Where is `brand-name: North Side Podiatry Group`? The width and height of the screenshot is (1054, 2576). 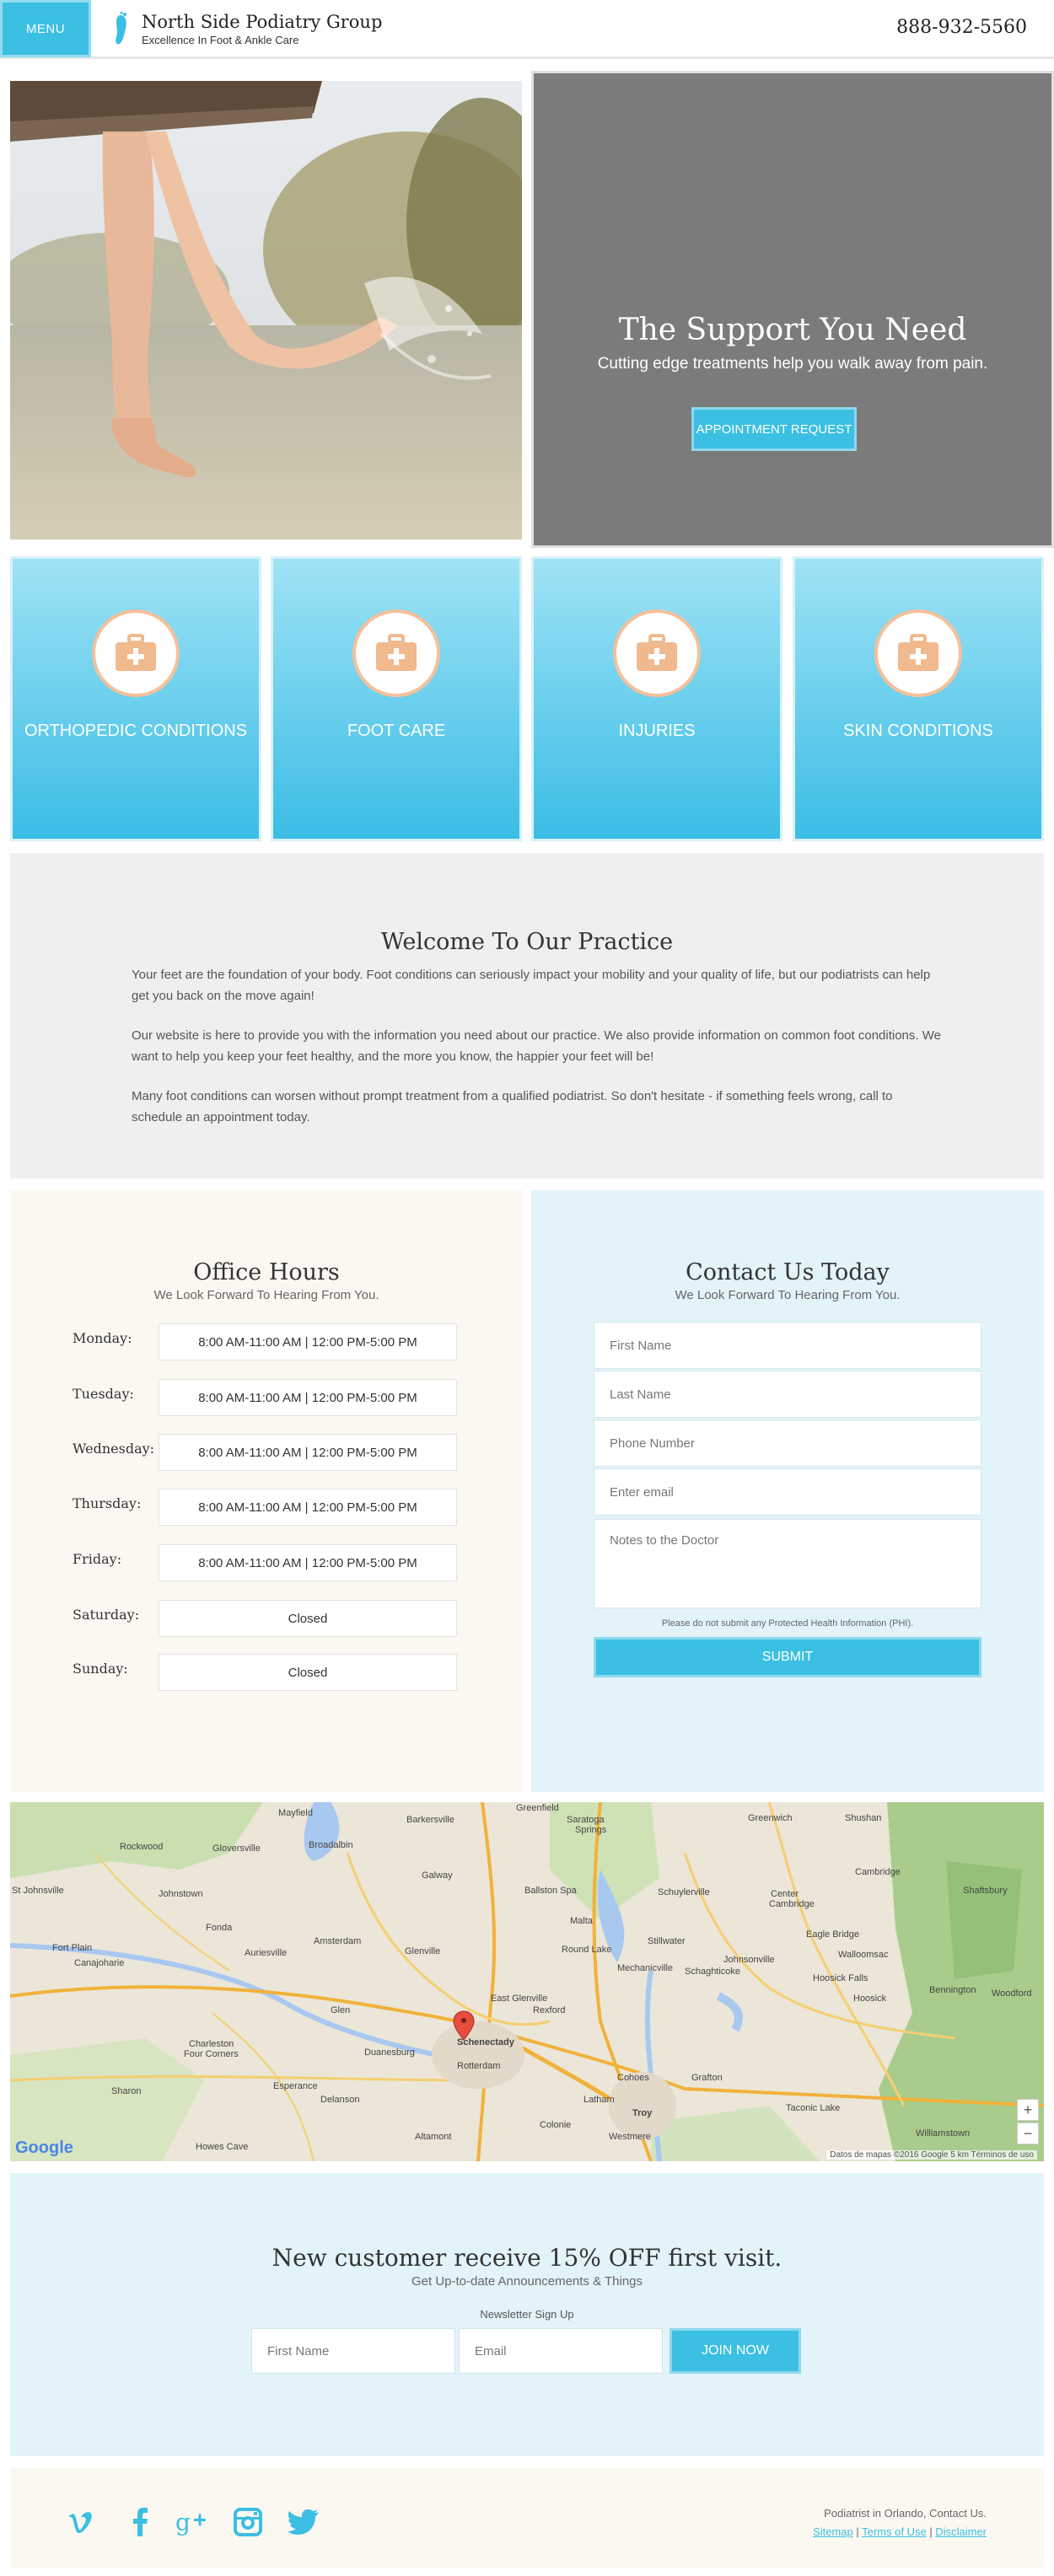
brand-name: North Side Podiatry Group is located at coordinates (262, 22).